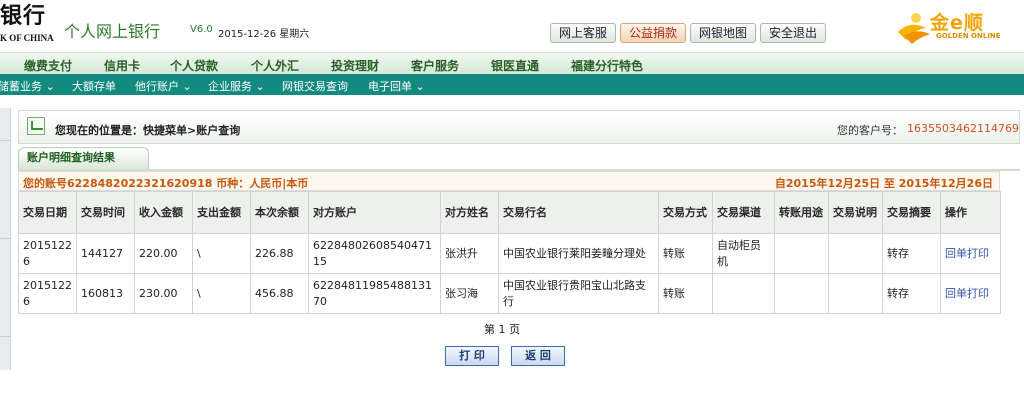 The image size is (1024, 399). I want to click on cell-counterparty-account: 6228480260854047115, so click(374, 253).